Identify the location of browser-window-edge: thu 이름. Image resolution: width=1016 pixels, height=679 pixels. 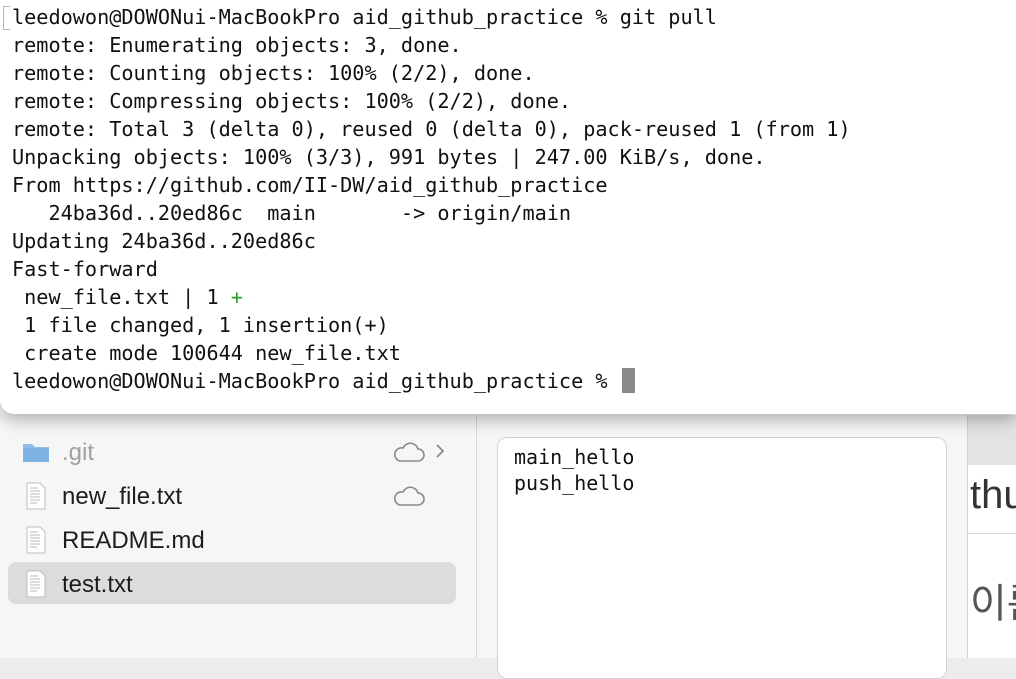
(991, 536).